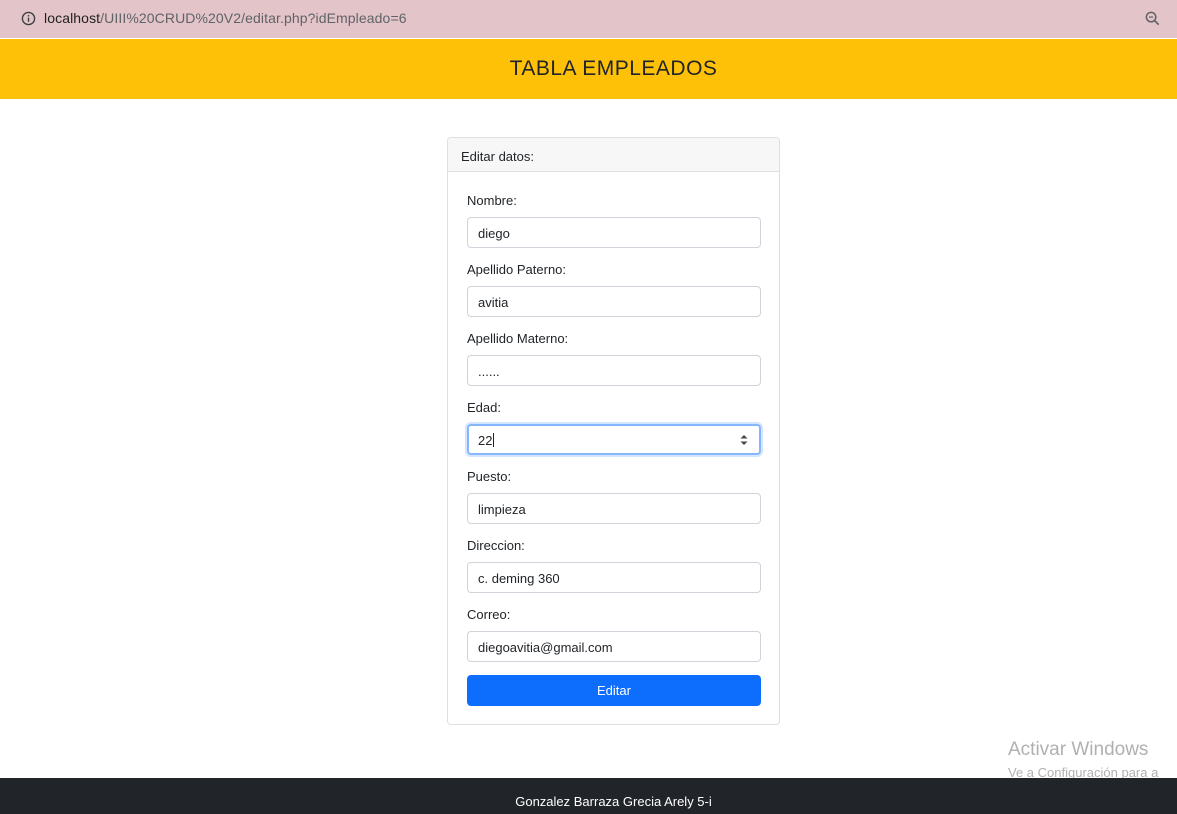 The height and width of the screenshot is (814, 1177). Describe the element at coordinates (518, 338) in the screenshot. I see `apellido-materno-label: Apellido Materno:` at that location.